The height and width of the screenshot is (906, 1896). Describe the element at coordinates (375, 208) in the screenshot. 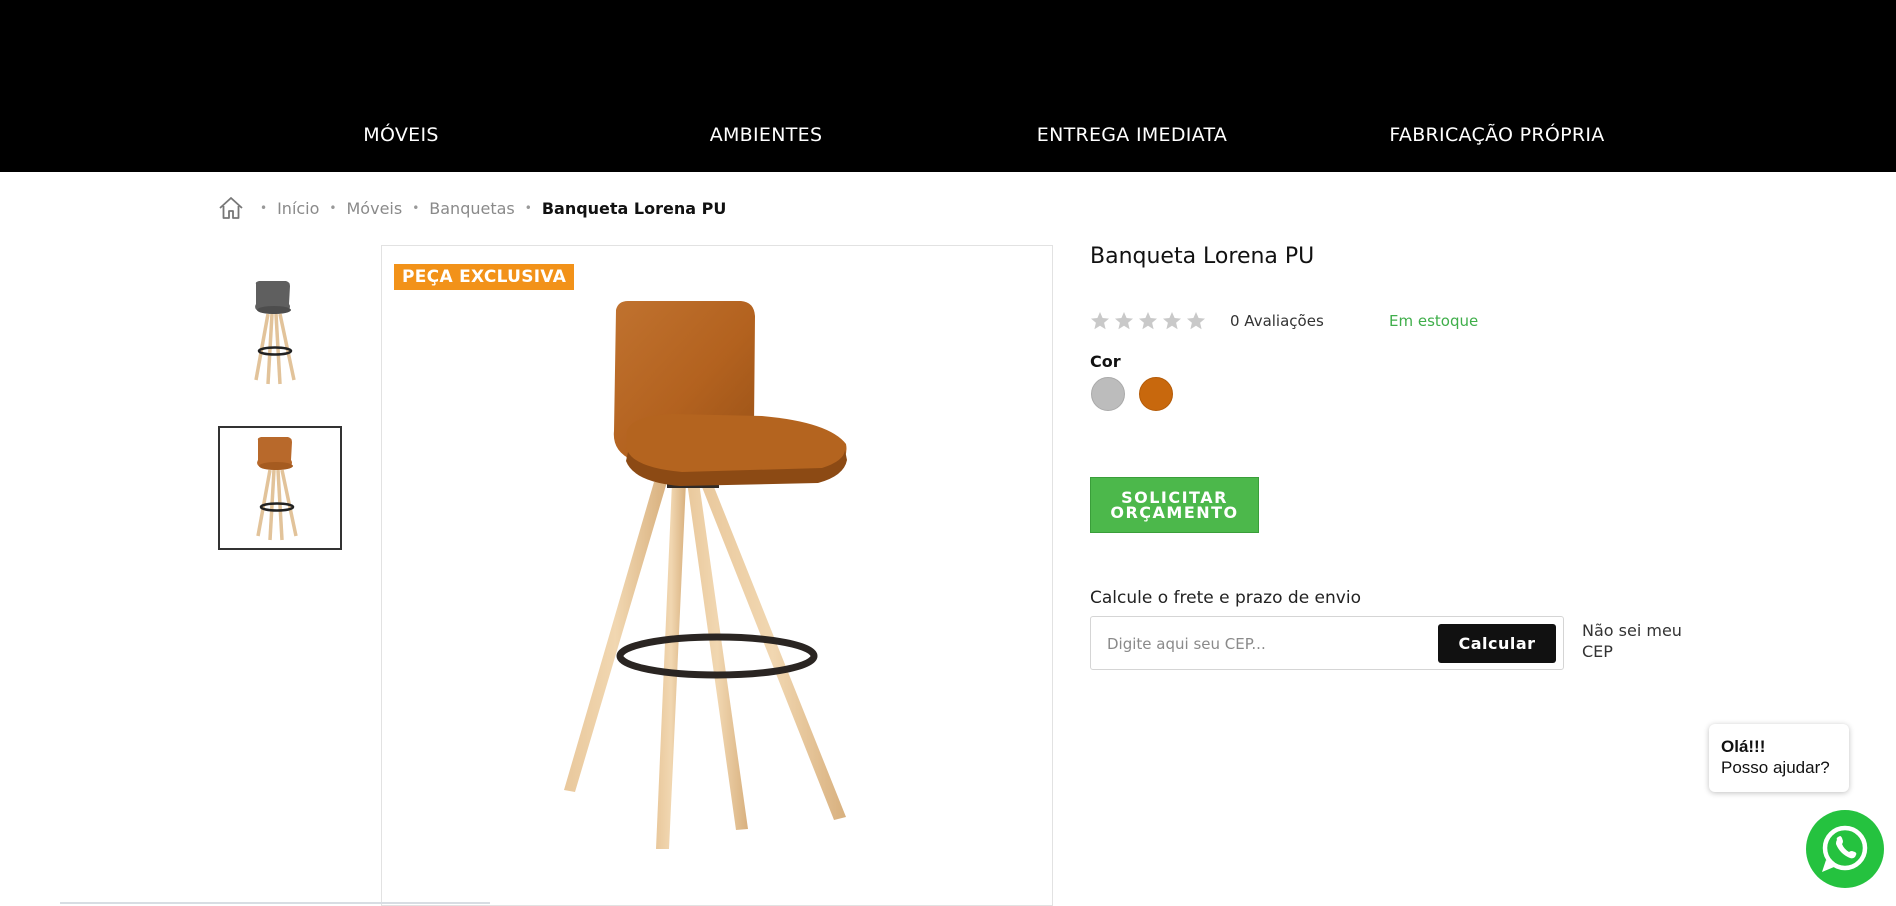

I see `breadcrumb-link-moveis: Móveis` at that location.